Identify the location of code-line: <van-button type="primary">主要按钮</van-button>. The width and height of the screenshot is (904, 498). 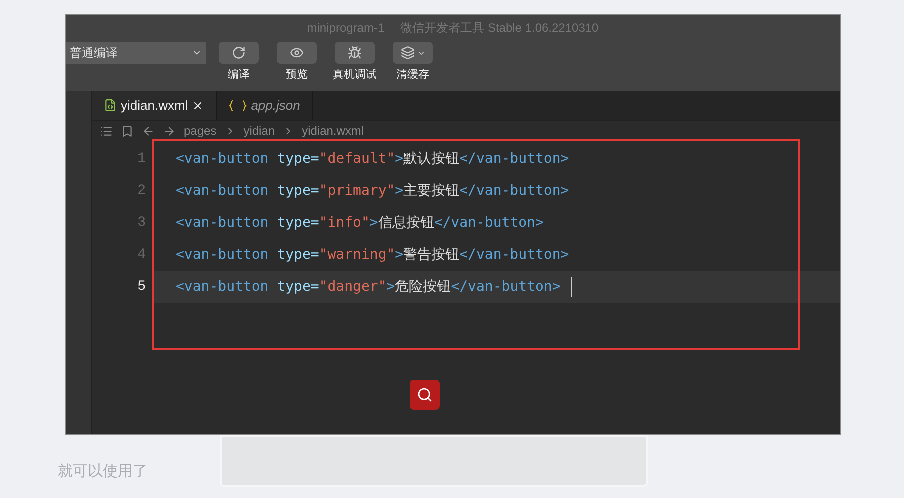
(373, 191).